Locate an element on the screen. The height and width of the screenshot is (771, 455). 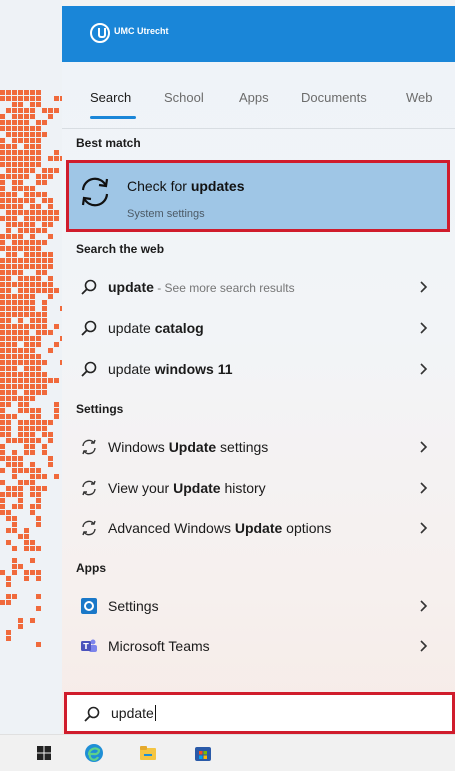
web-result-row: update - See more search results is located at coordinates (258, 287).